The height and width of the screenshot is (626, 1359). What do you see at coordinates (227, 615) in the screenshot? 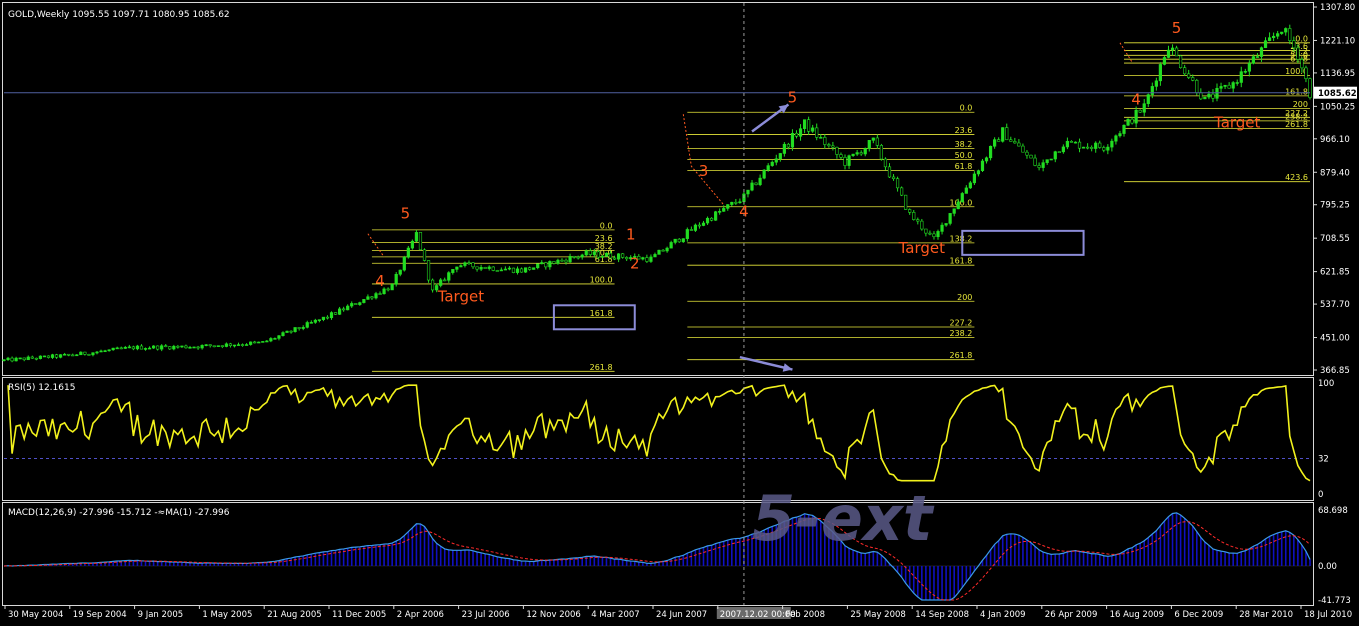
I see `x-tick-label: 1 May 2005` at bounding box center [227, 615].